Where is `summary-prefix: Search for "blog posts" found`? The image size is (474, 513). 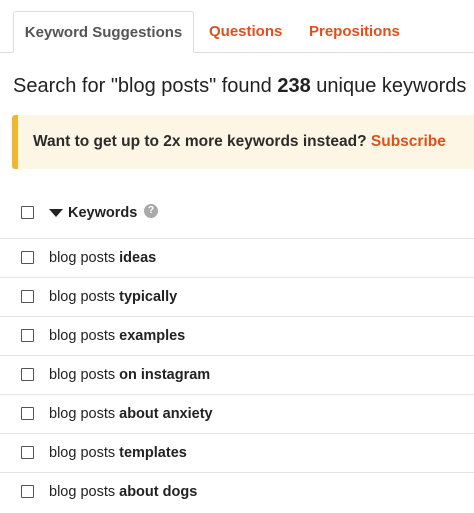
summary-prefix: Search for "blog posts" found is located at coordinates (145, 86).